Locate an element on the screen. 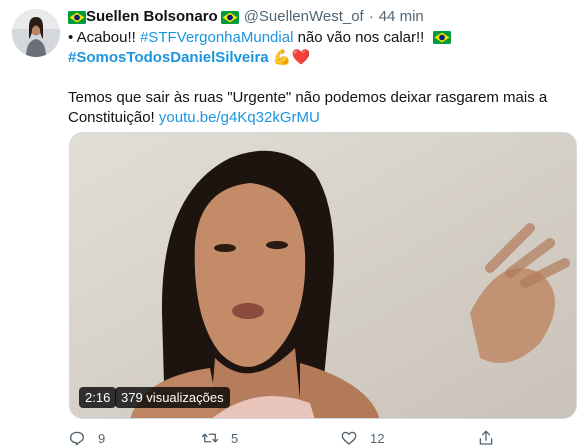 The height and width of the screenshot is (448, 585). text-segment: • Acabou!! is located at coordinates (104, 37).